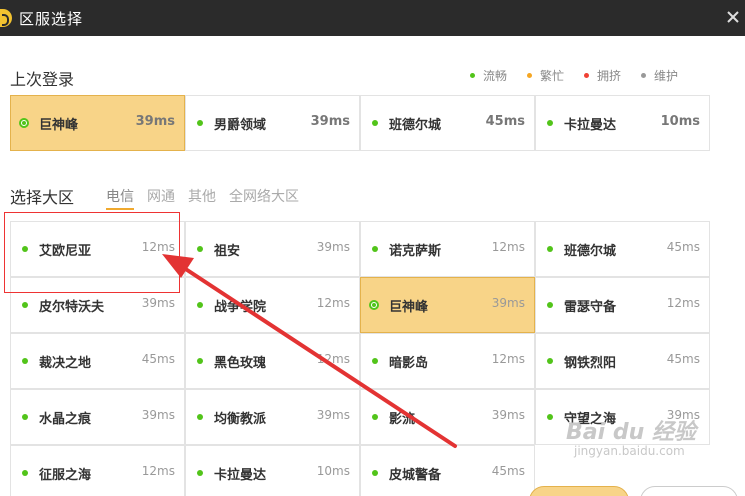 The height and width of the screenshot is (496, 745). What do you see at coordinates (602, 75) in the screenshot?
I see `legend-item: 拥挤` at bounding box center [602, 75].